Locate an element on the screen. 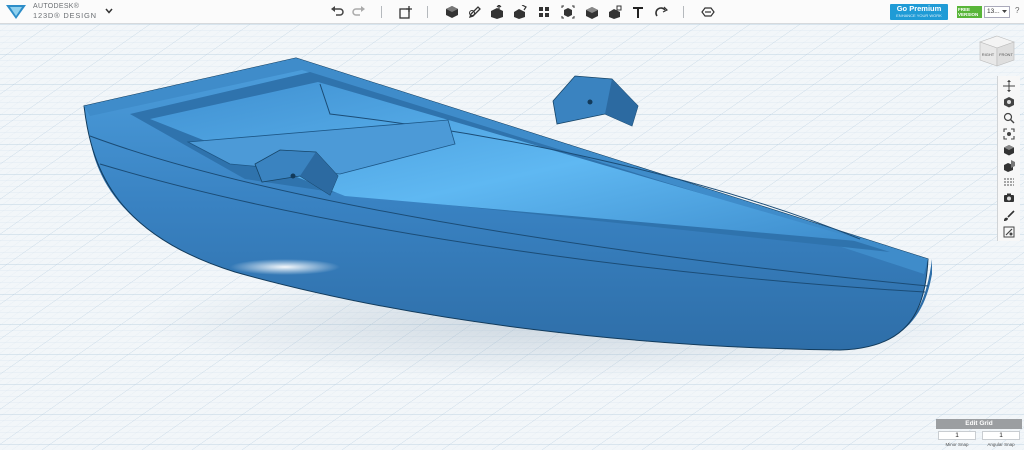 This screenshot has width=1024, height=450. text-button is located at coordinates (638, 12).